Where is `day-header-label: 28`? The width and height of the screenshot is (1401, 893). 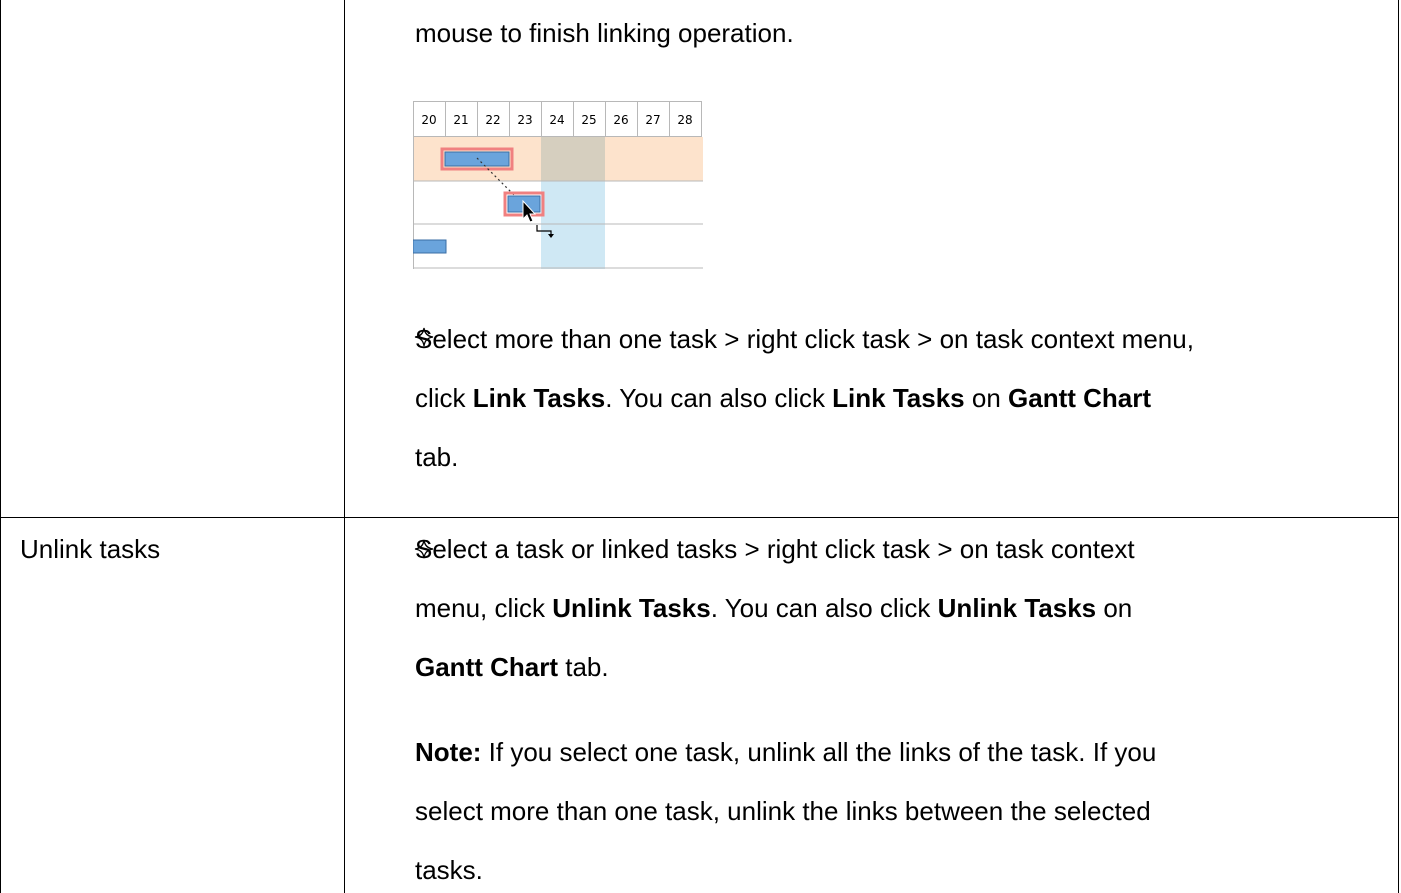
day-header-label: 28 is located at coordinates (684, 120).